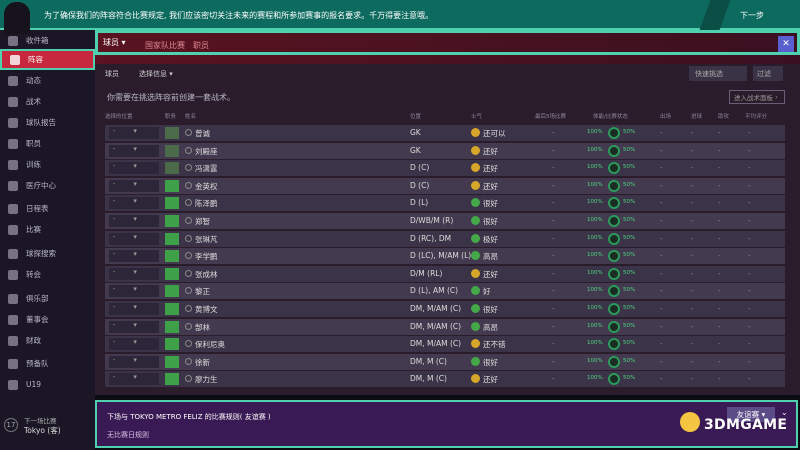 This screenshot has width=800, height=450. What do you see at coordinates (445, 326) in the screenshot?
I see `table-row: - ▾ 郜林 DM, M/AM (C) 高昂 - 100% 50% - - - -` at bounding box center [445, 326].